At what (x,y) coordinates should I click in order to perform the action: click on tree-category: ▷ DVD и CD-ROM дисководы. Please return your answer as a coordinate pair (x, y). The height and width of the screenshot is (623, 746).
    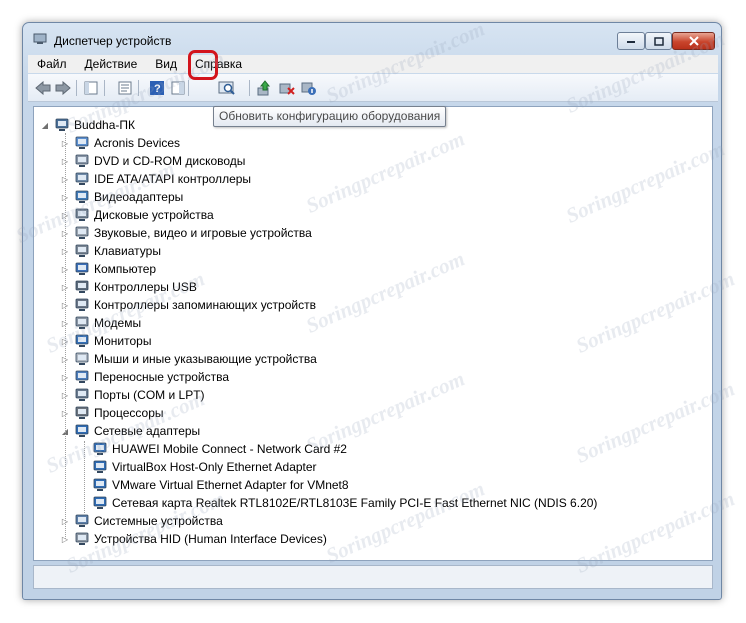
    Looking at the image, I should click on (152, 161).